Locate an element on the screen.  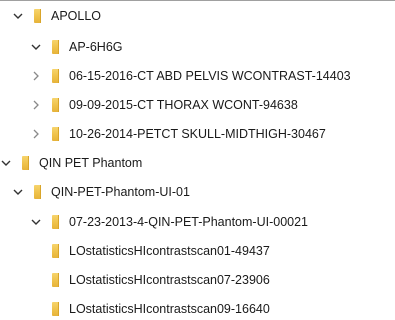
tree-node-series: LOstatisticsHIcontrastscan09-16640 is located at coordinates (150, 309).